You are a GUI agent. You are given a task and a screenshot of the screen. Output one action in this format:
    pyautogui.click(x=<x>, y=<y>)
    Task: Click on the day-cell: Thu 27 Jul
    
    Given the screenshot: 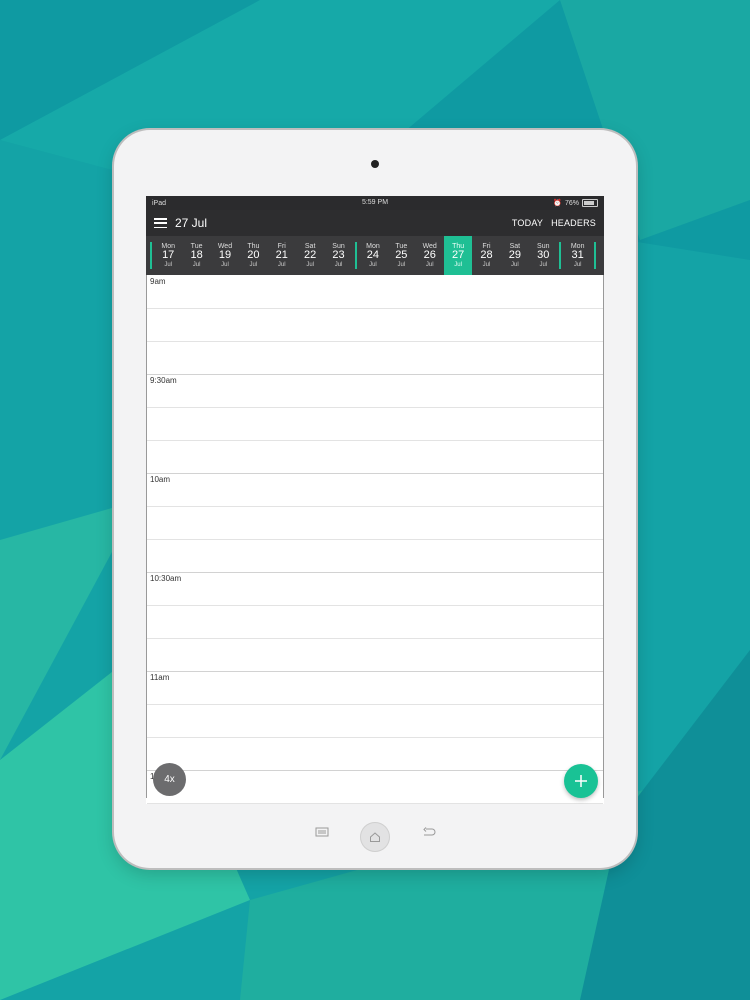 What is the action you would take?
    pyautogui.click(x=458, y=255)
    